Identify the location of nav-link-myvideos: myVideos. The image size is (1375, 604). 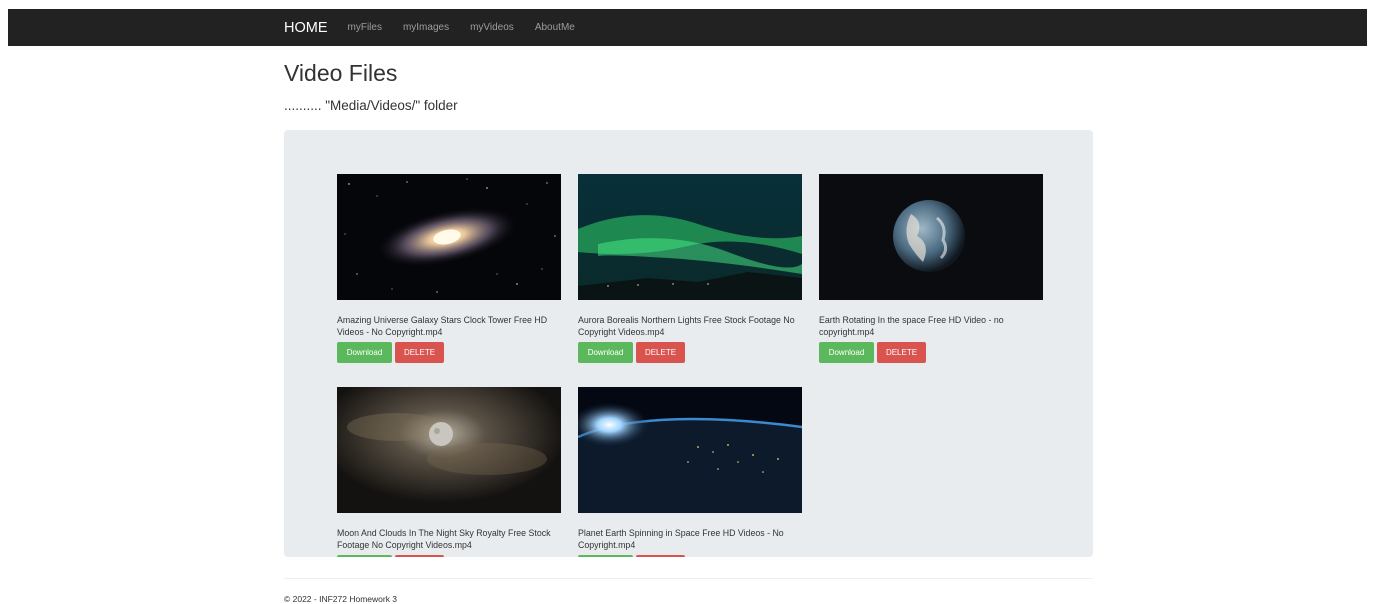
(492, 27).